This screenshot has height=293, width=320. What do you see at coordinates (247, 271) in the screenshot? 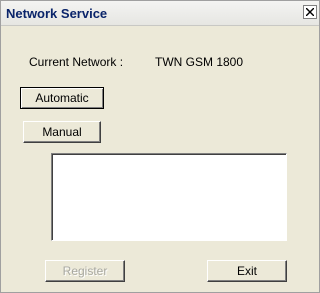
I see `exit-button: Exit` at bounding box center [247, 271].